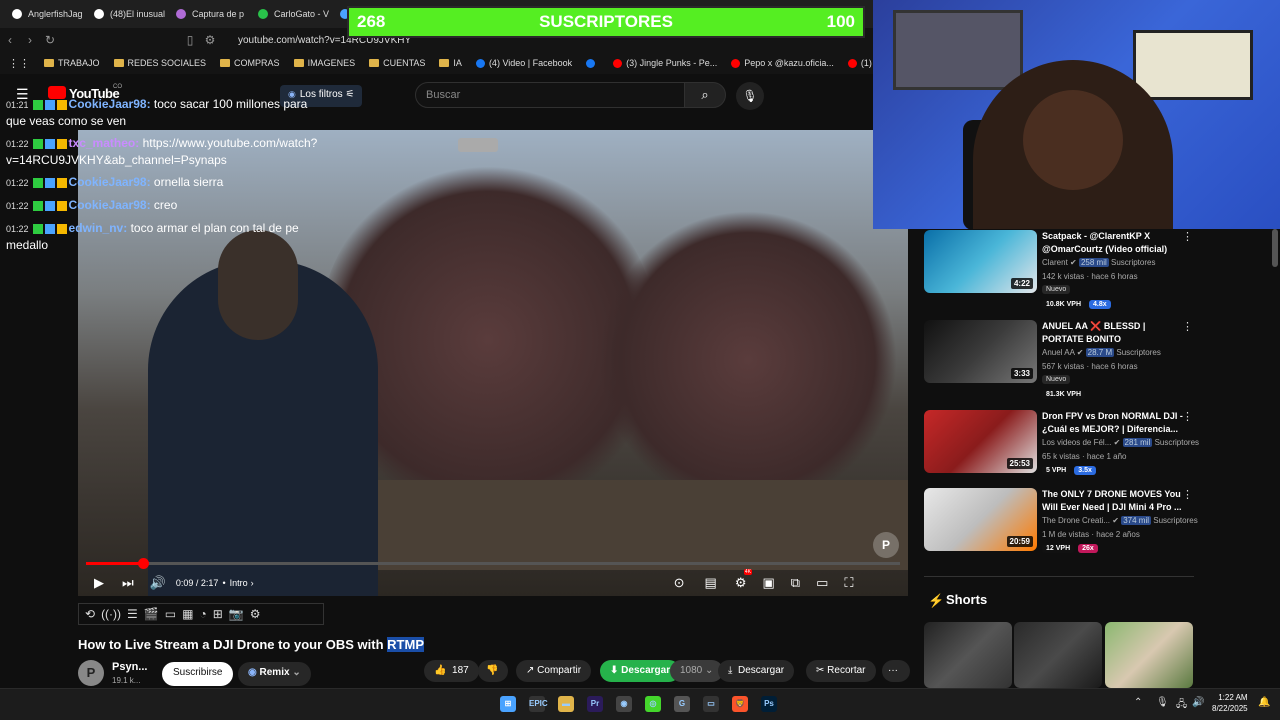 This screenshot has height=720, width=1280. What do you see at coordinates (523, 63) in the screenshot?
I see `bookmark-item: (4) Video | Facebook` at bounding box center [523, 63].